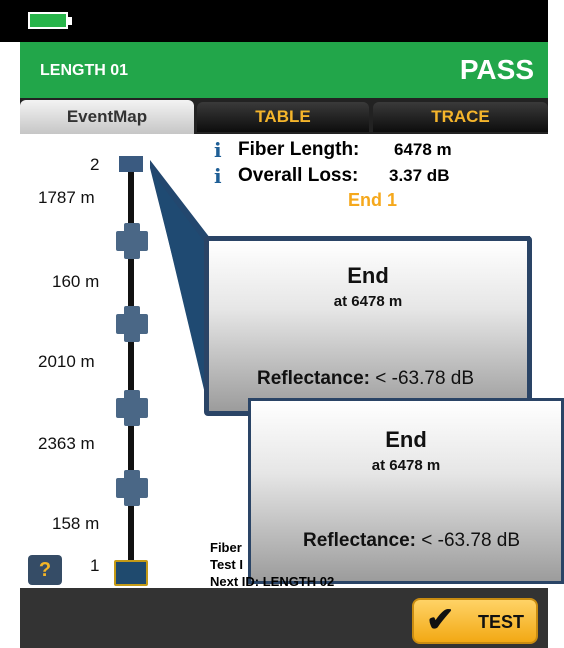 This screenshot has width=564, height=648. Describe the element at coordinates (226, 564) in the screenshot. I see `test-info-line: Test I` at that location.